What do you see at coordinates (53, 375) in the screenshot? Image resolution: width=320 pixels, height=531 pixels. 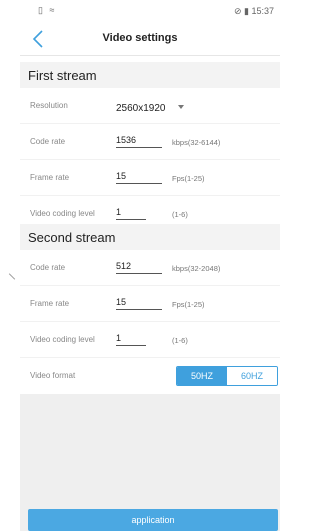 I see `video-format-label: Video format` at bounding box center [53, 375].